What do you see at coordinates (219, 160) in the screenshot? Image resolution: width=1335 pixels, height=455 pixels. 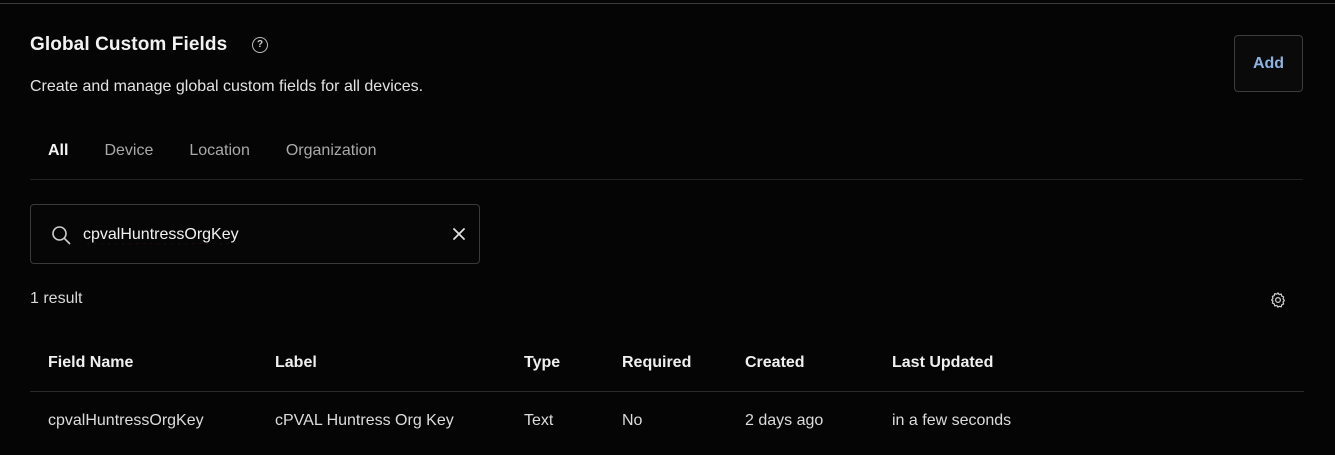 I see `tab-location: Location` at bounding box center [219, 160].